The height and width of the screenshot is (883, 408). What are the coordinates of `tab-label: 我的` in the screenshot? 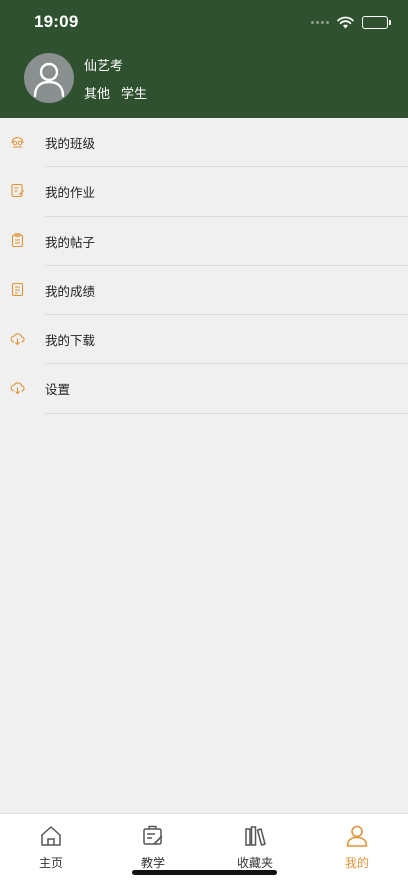 It's located at (356, 863).